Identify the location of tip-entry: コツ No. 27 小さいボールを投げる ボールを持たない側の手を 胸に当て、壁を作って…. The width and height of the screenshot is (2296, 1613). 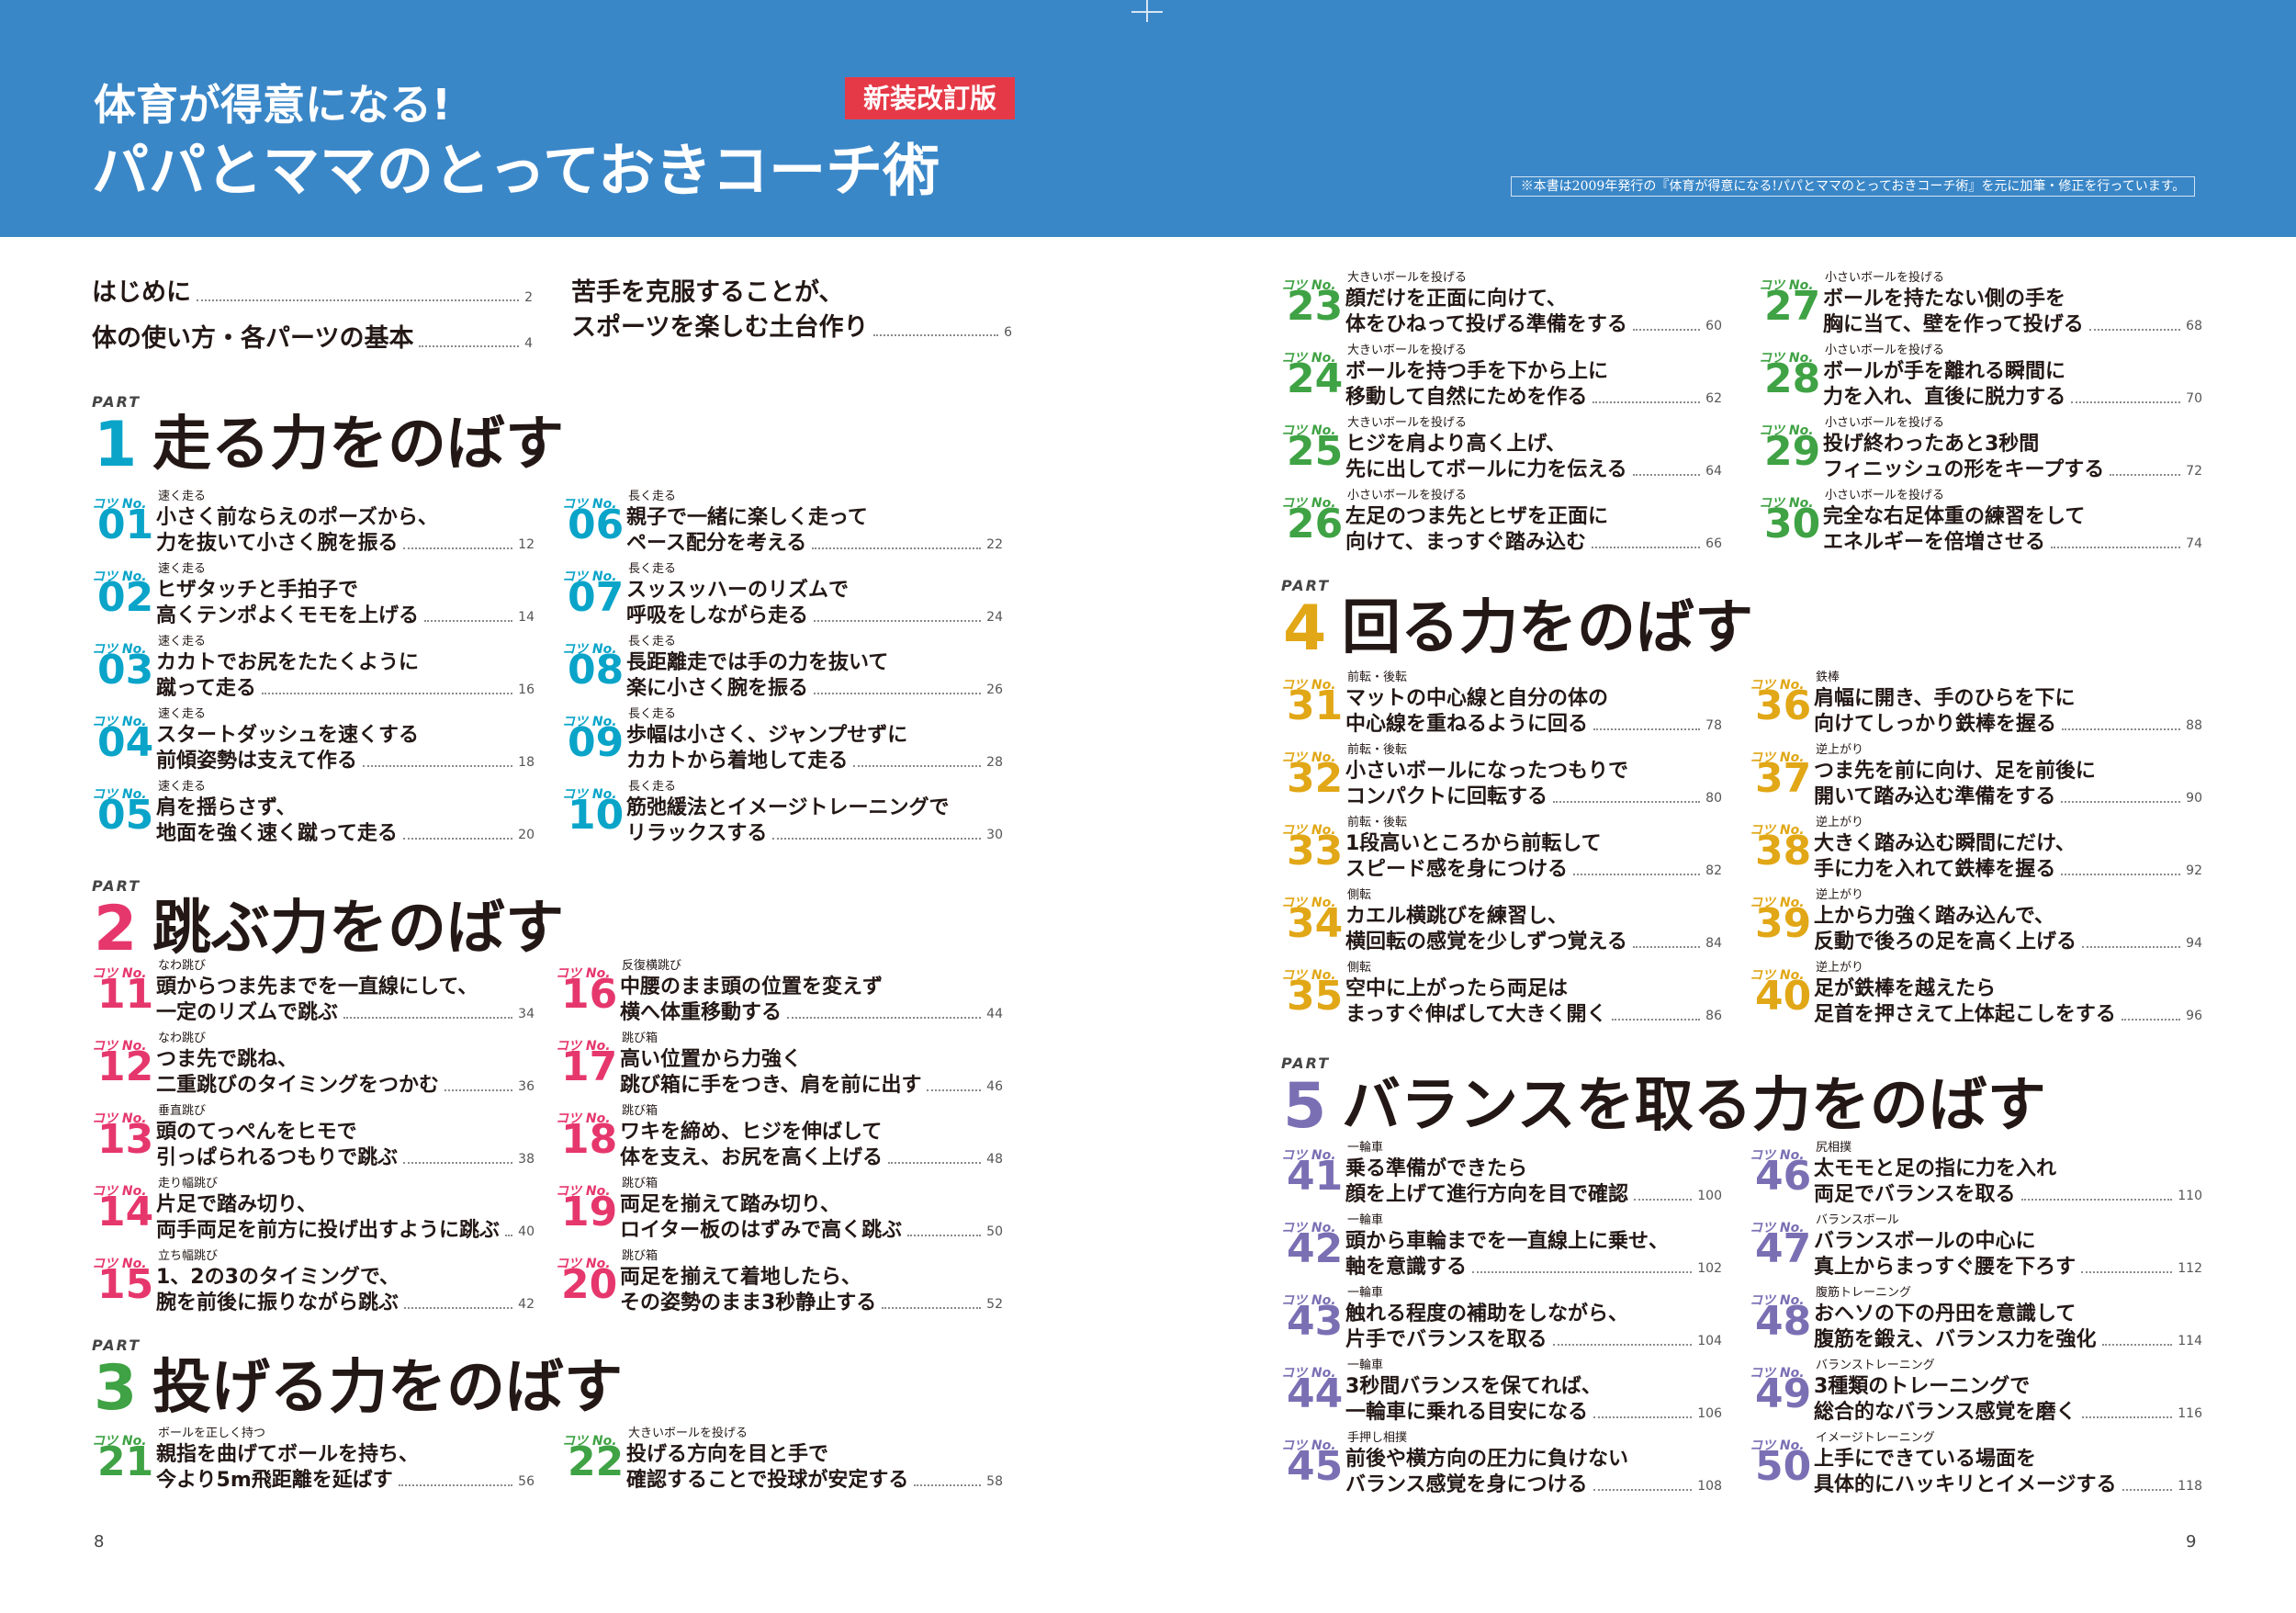
(1981, 307).